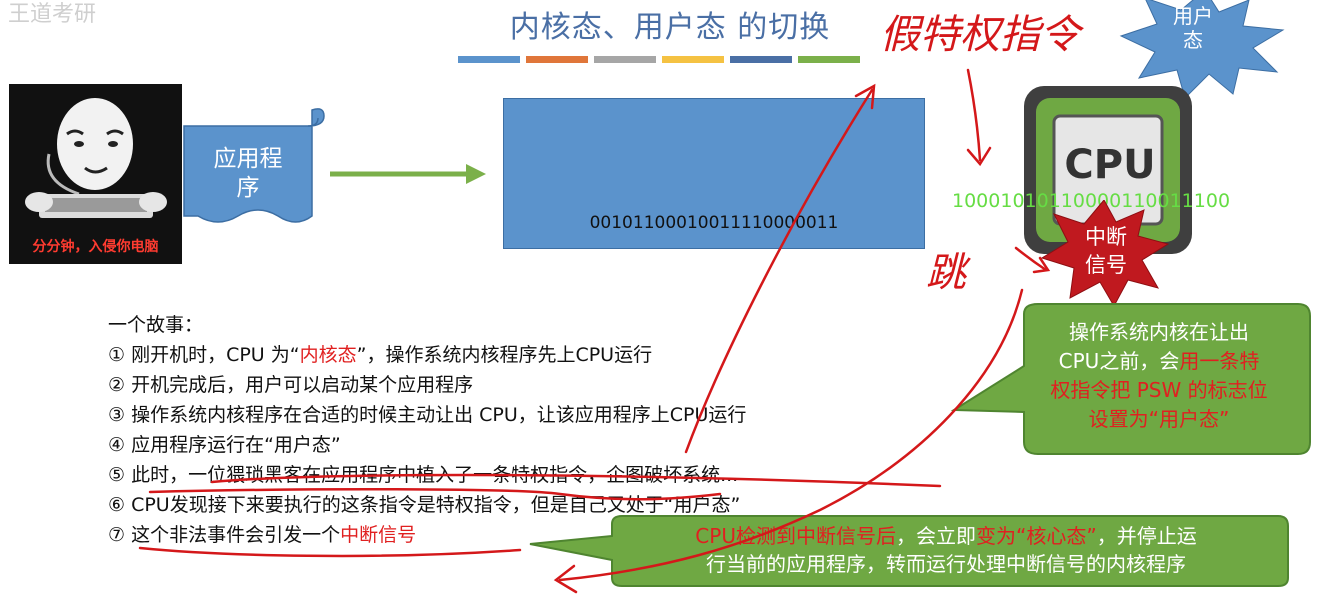 The height and width of the screenshot is (601, 1333). Describe the element at coordinates (576, 480) in the screenshot. I see `pen-underline-line5` at that location.